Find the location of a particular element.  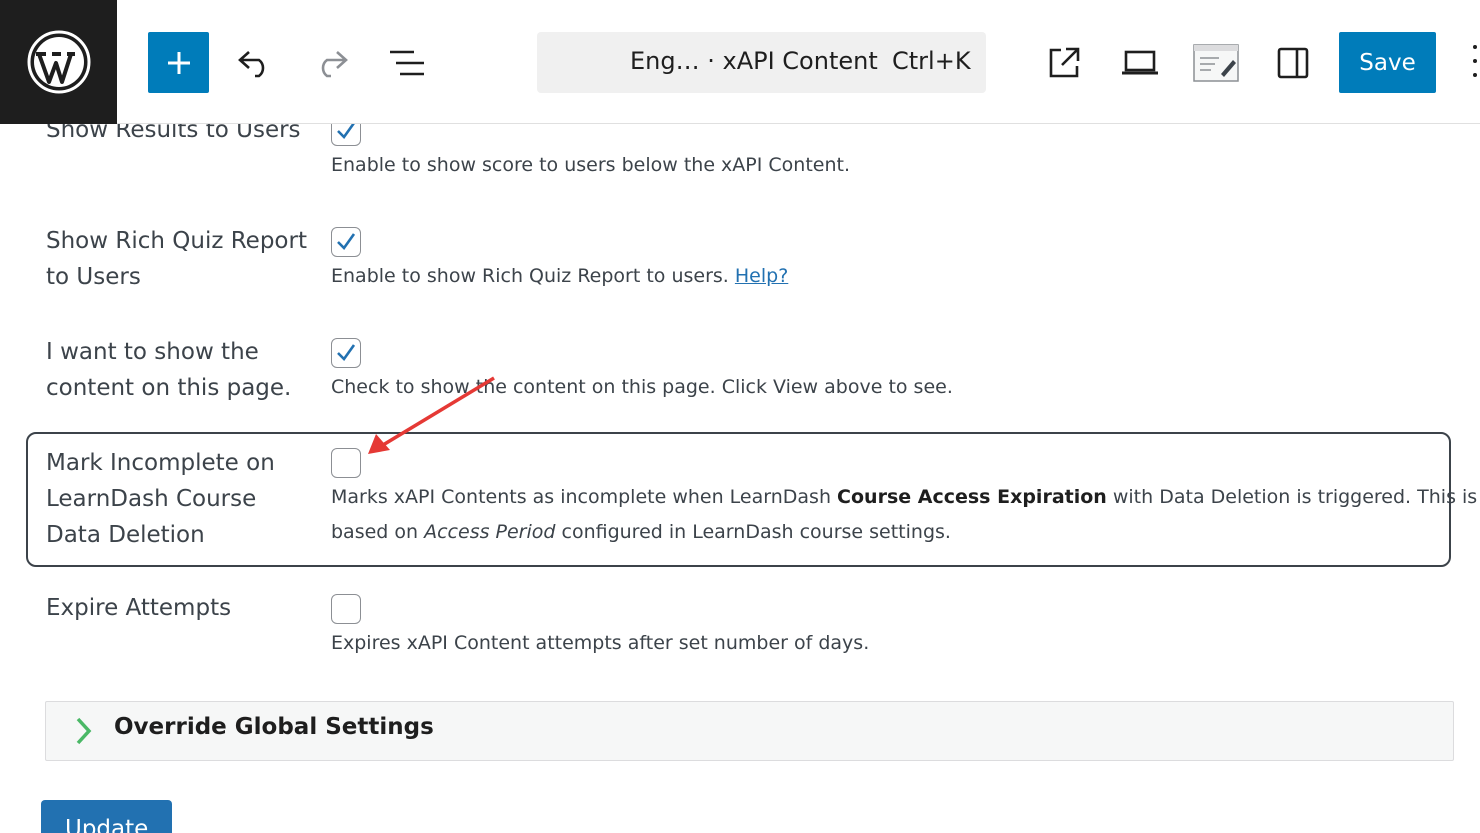

desc-bold-text: Course Access Expiration is located at coordinates (972, 497).